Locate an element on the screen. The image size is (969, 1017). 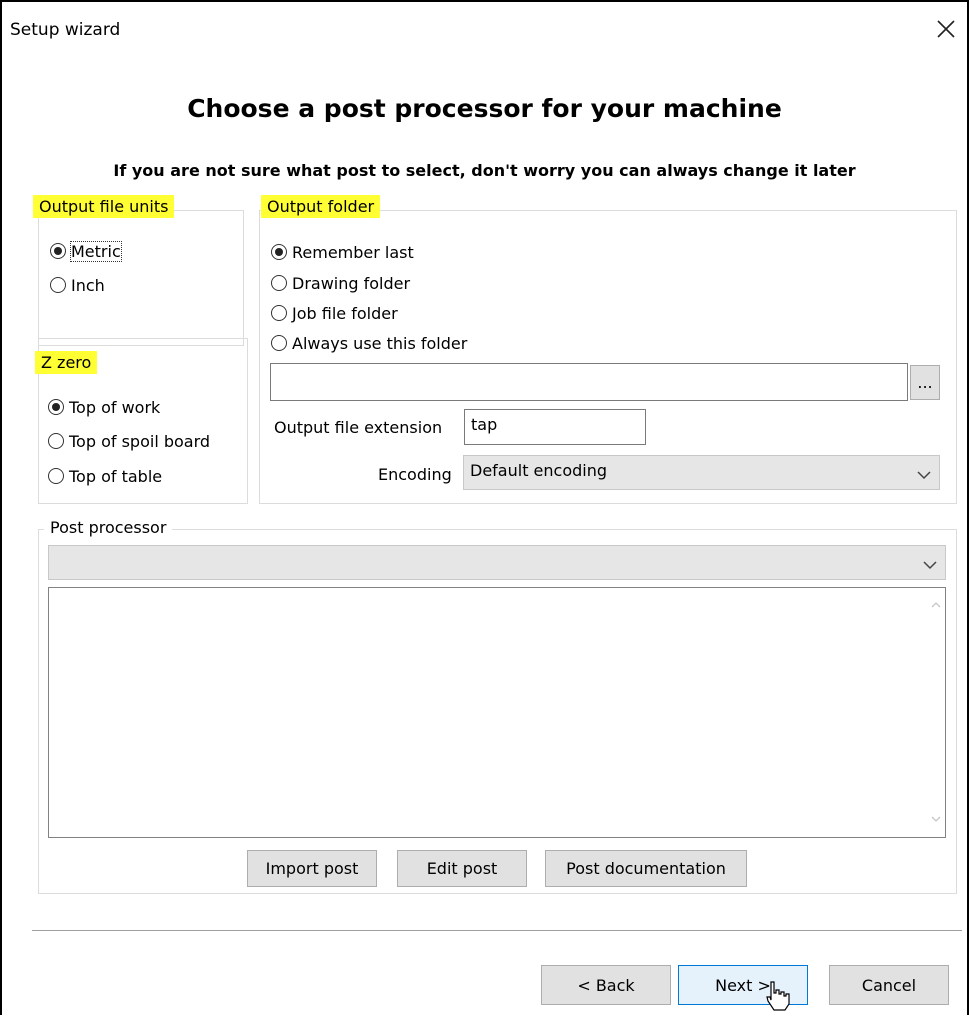
scroll-down-icon is located at coordinates (936, 819).